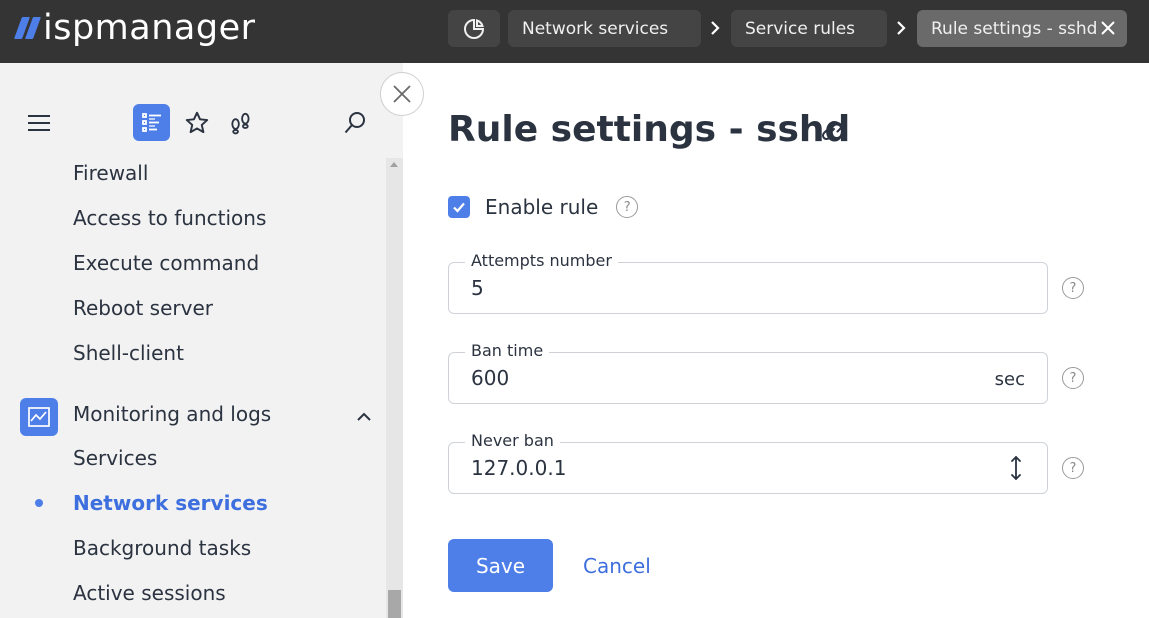  Describe the element at coordinates (143, 308) in the screenshot. I see `sidebar-item-reboot-server: Reboot server` at that location.